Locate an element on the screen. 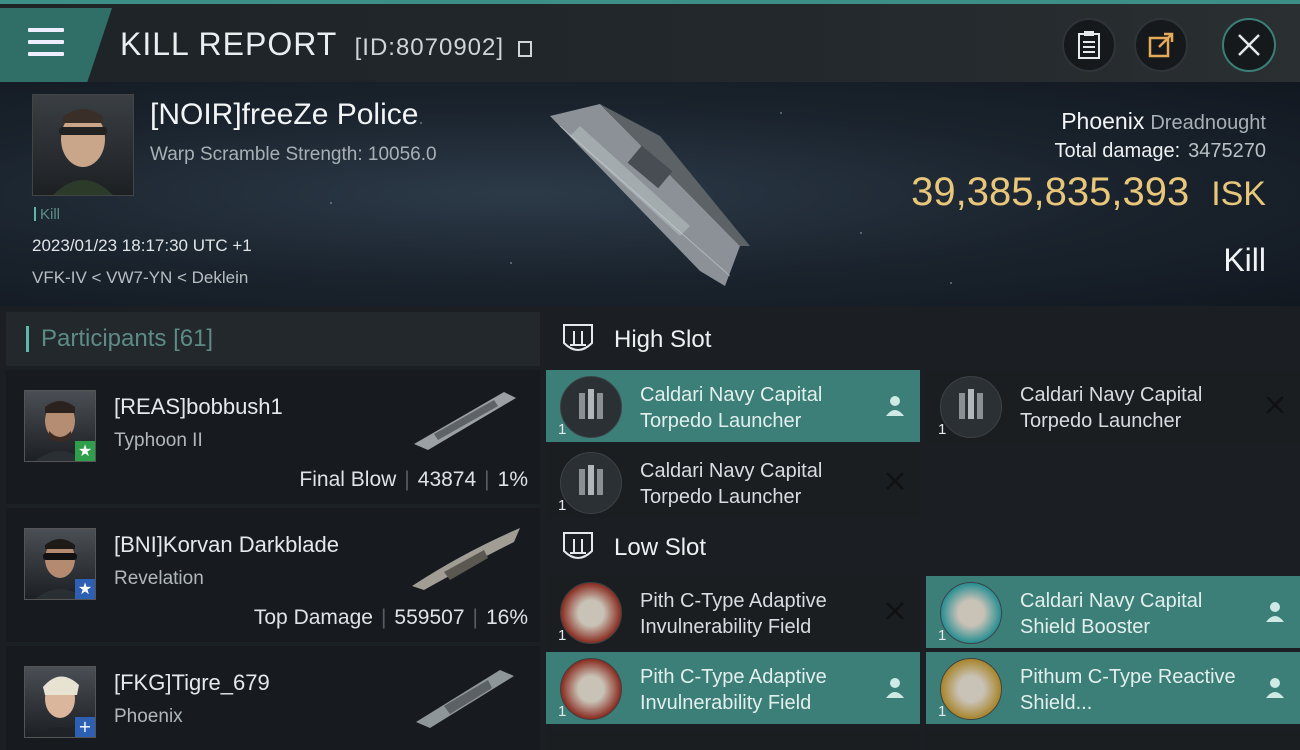 The width and height of the screenshot is (1300, 750). participant-row: + [FKG]Tigre_679 Phoenix is located at coordinates (273, 698).